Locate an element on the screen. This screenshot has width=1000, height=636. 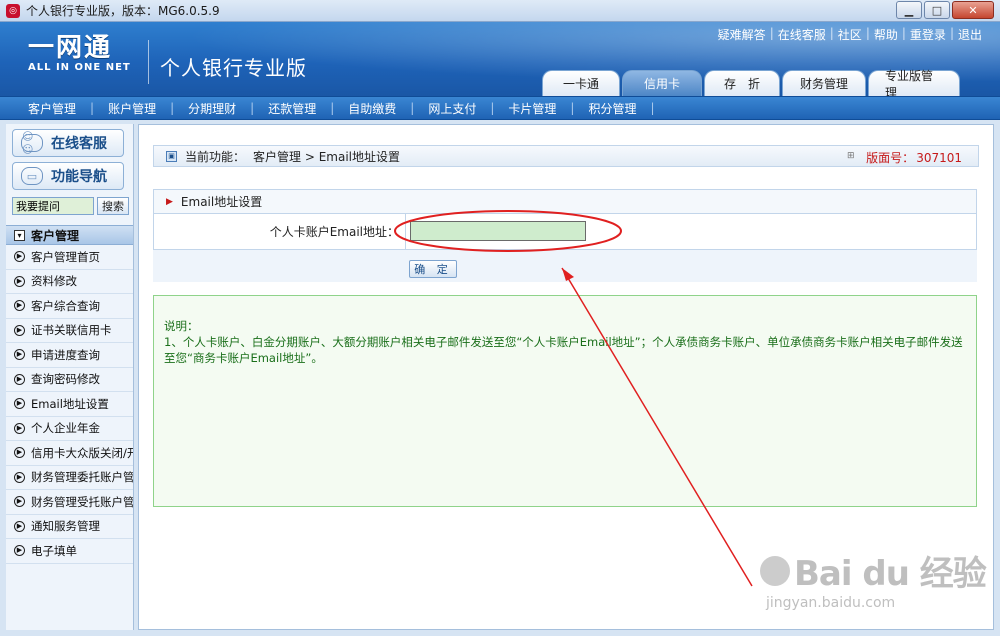
instructions-title: 说明： is located at coordinates (181, 326).